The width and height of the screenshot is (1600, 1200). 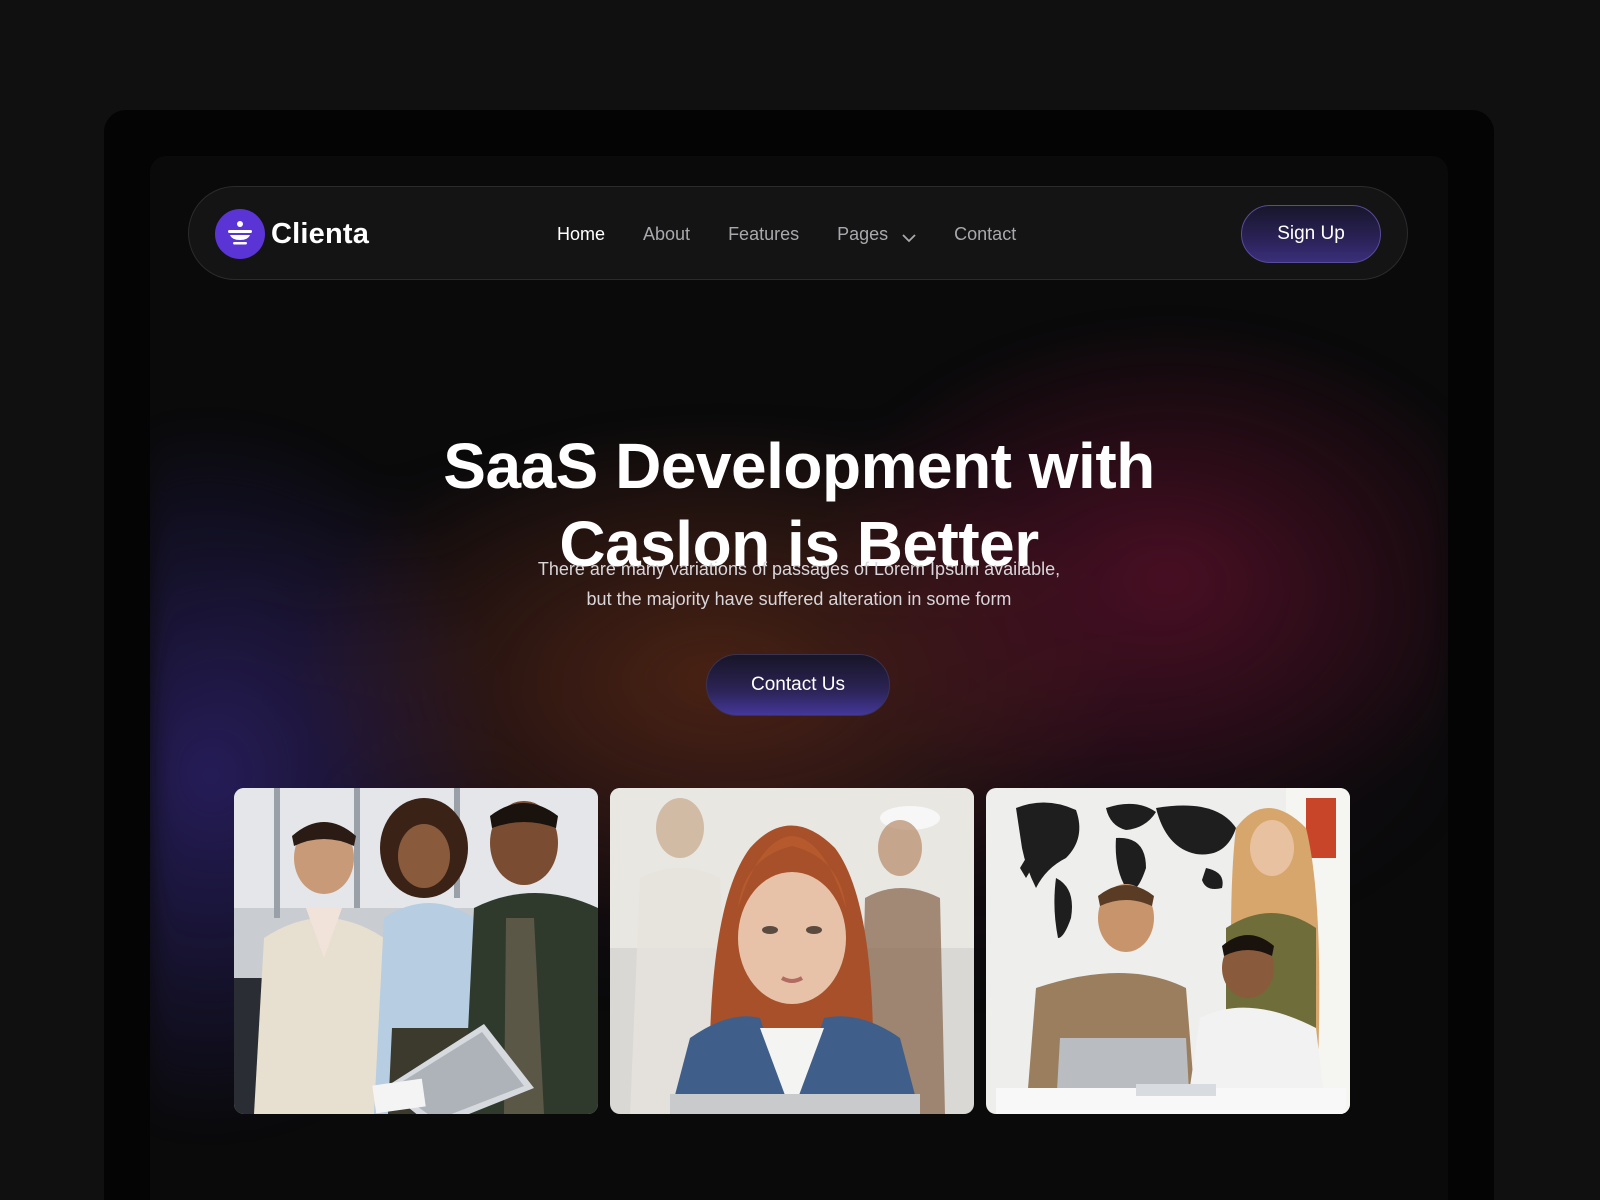 What do you see at coordinates (792, 951) in the screenshot?
I see `woman-working-photo` at bounding box center [792, 951].